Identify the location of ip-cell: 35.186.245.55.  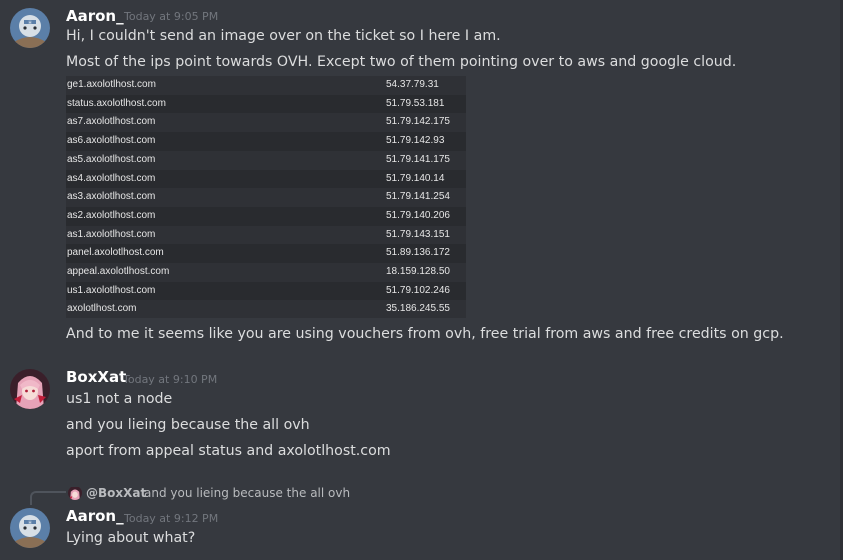
(418, 309).